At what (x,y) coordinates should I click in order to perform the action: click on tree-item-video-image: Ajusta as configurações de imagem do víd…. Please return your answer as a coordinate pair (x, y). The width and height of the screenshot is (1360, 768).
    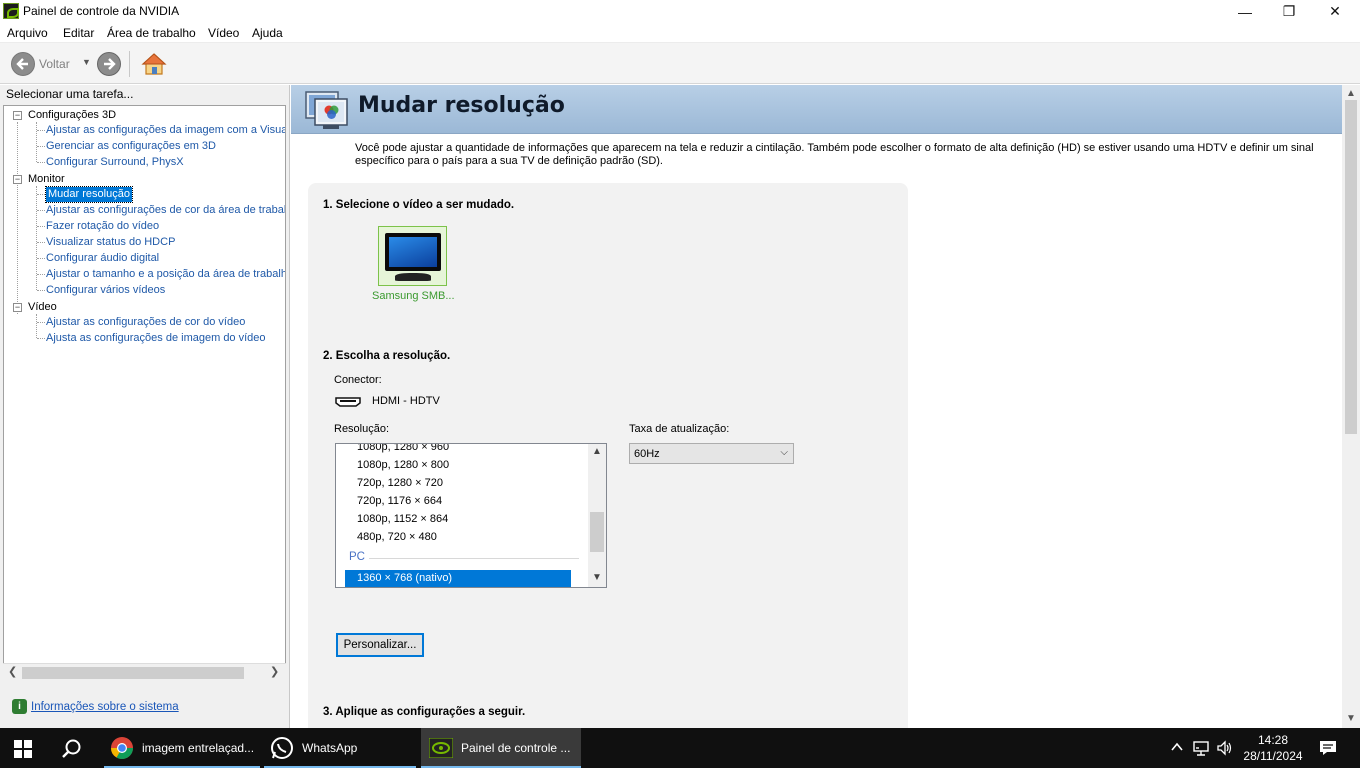
    Looking at the image, I should click on (156, 338).